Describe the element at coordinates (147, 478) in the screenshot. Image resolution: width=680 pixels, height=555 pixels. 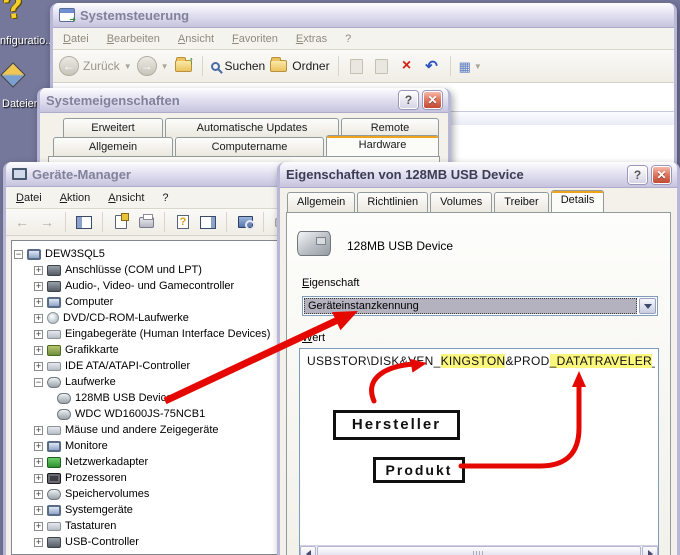
I see `tree-row: + Prozessoren` at that location.